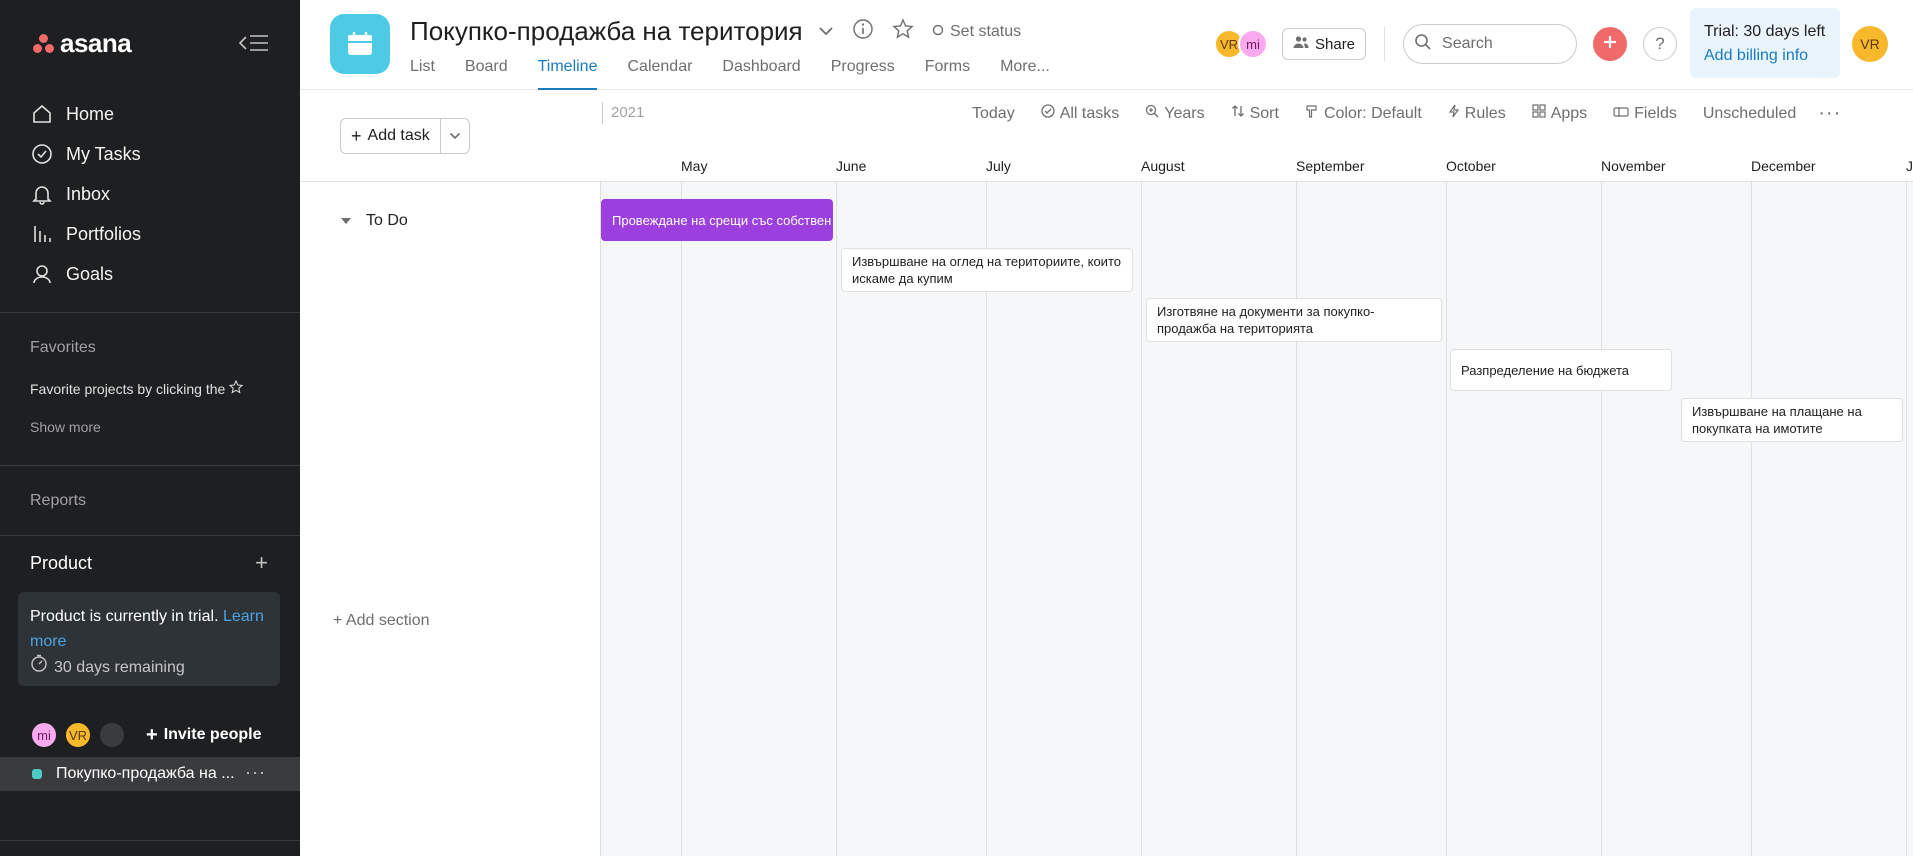 The image size is (1913, 856). I want to click on show-more-link: Show more, so click(65, 427).